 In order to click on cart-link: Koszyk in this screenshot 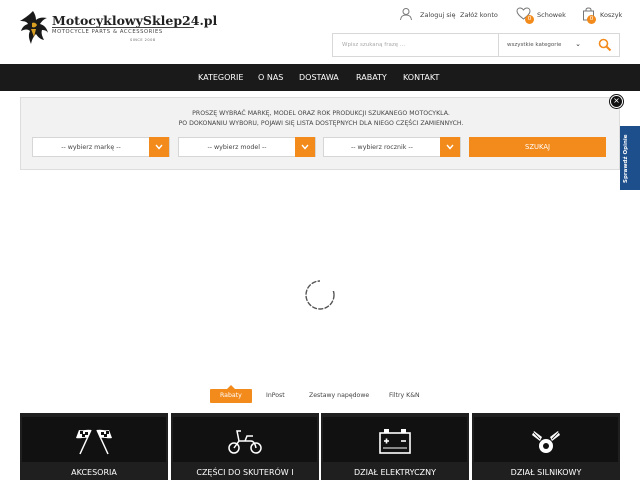, I will do `click(611, 15)`.